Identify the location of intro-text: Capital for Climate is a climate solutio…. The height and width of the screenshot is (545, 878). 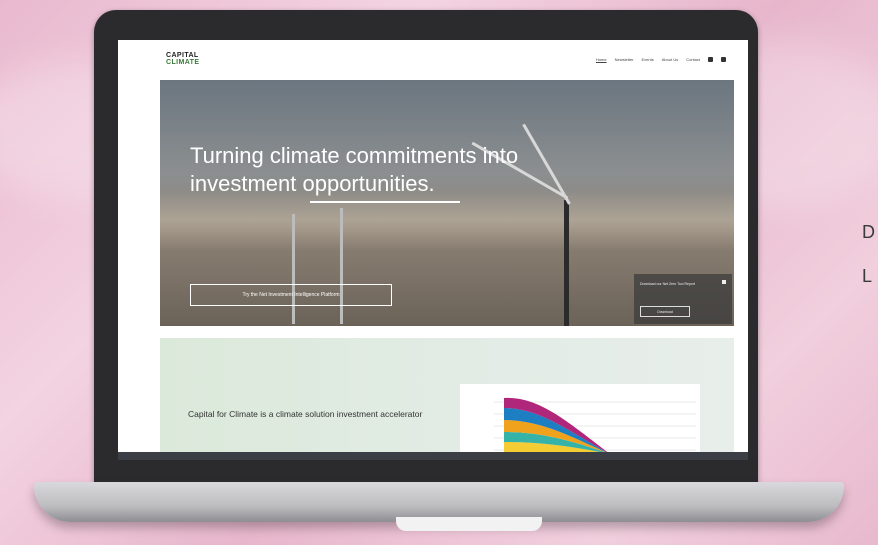
(305, 414).